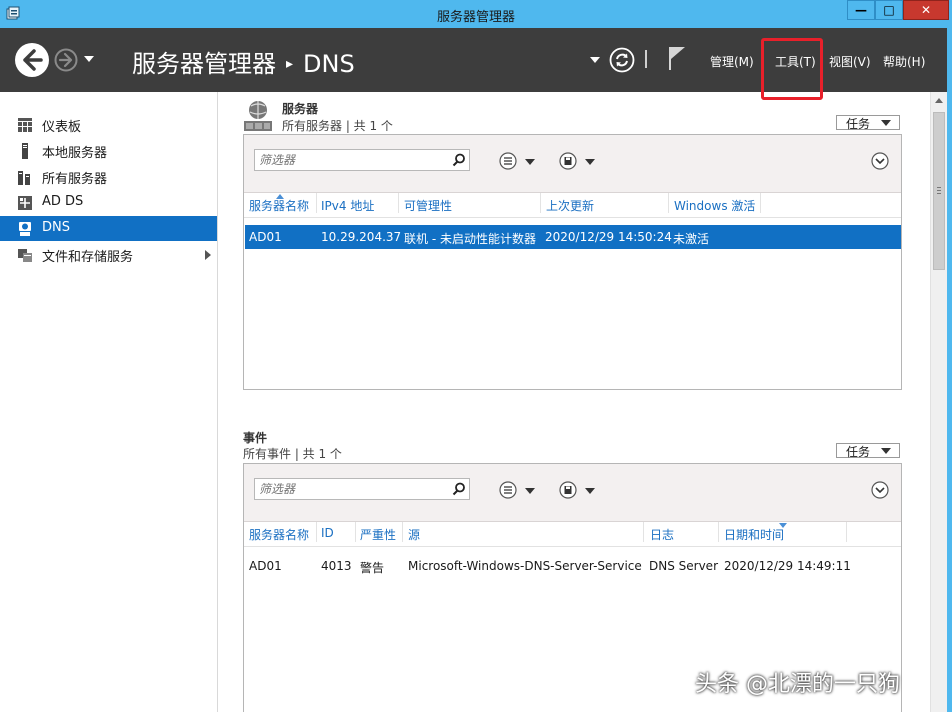  I want to click on sidebar-item-dashboard: 仪表板, so click(108, 124).